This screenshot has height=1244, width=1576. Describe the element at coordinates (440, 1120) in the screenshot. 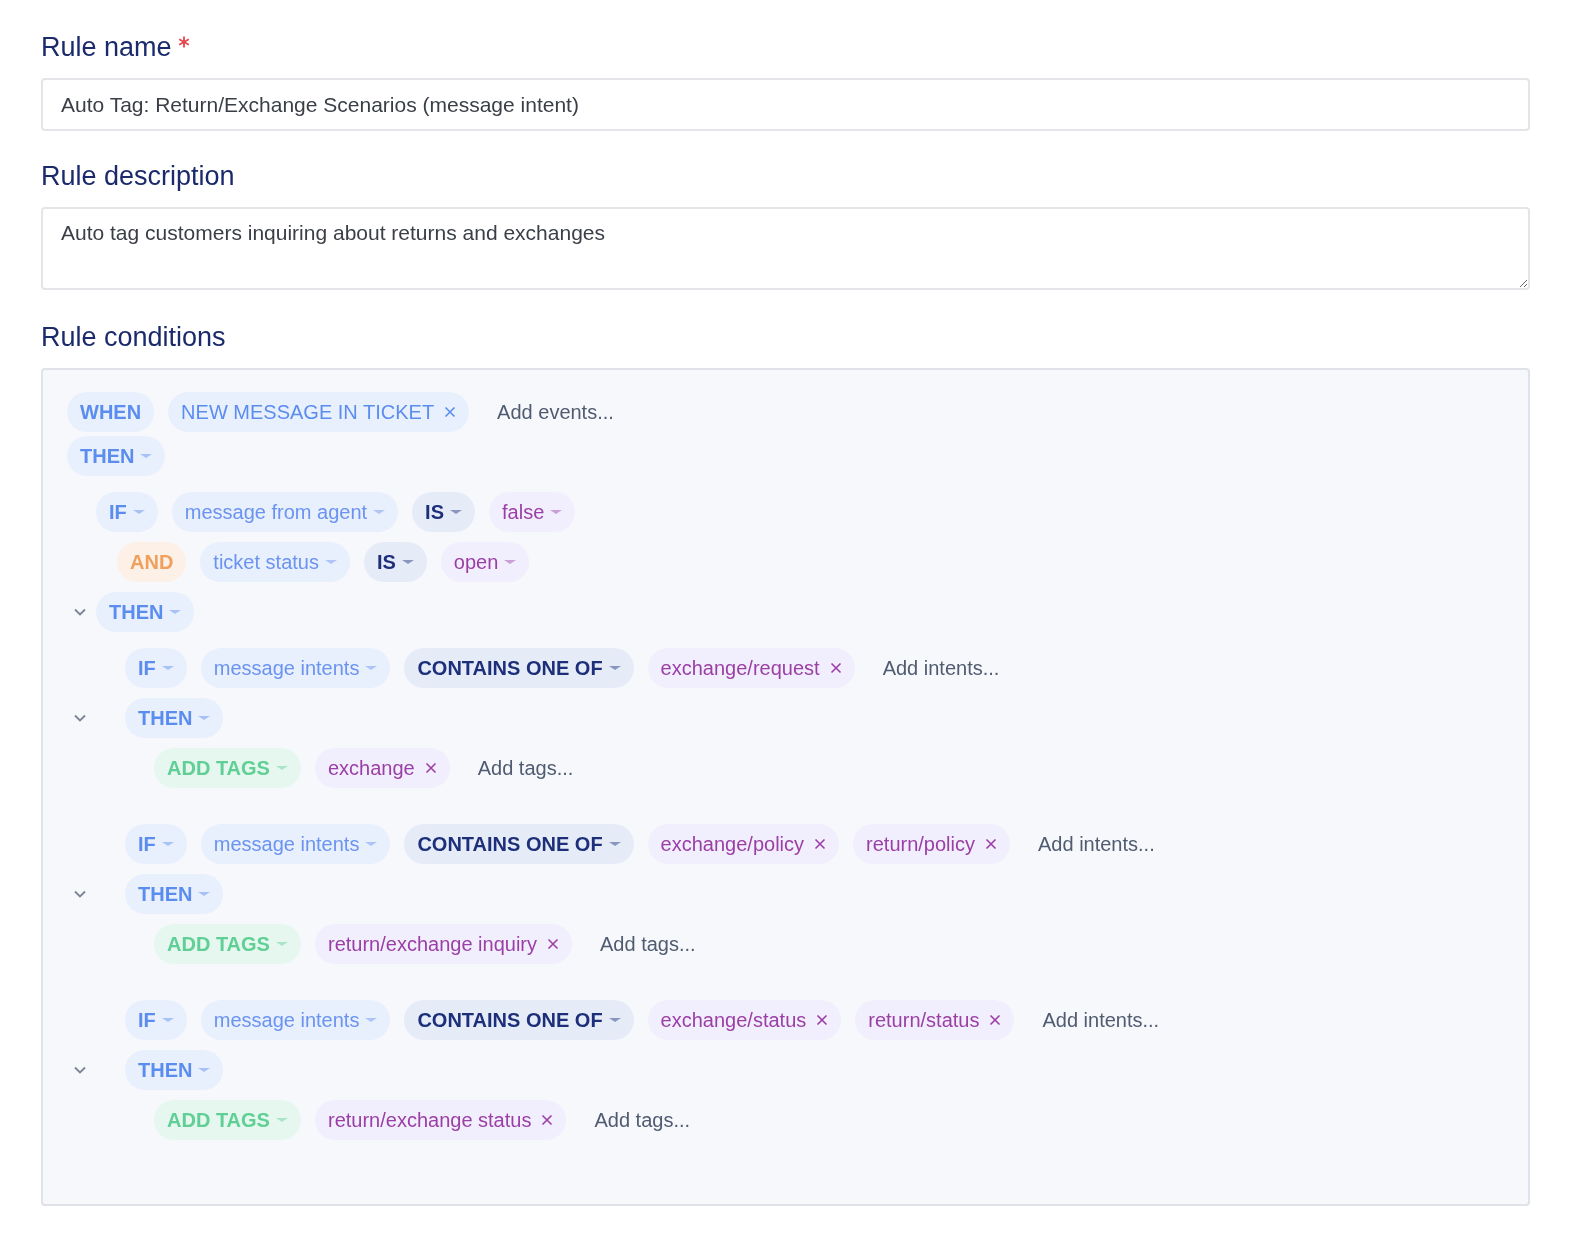

I see `value-chip: return/exchange status` at that location.